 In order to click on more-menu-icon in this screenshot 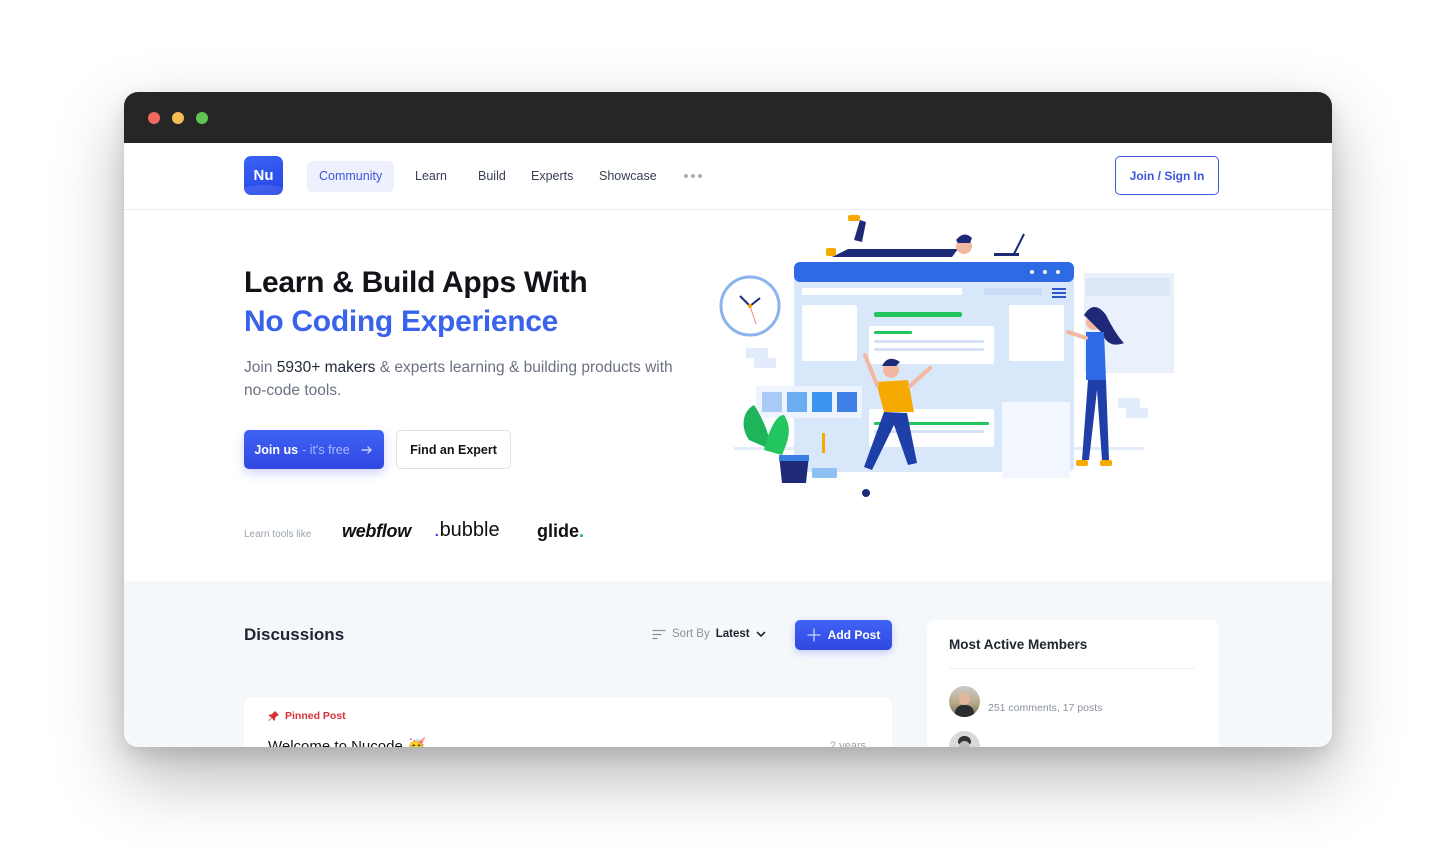, I will do `click(693, 176)`.